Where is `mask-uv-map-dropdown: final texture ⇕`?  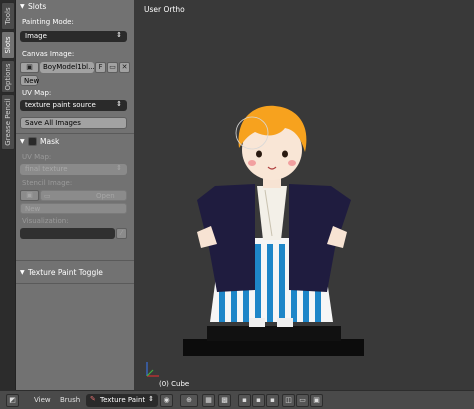 mask-uv-map-dropdown: final texture ⇕ is located at coordinates (73, 169).